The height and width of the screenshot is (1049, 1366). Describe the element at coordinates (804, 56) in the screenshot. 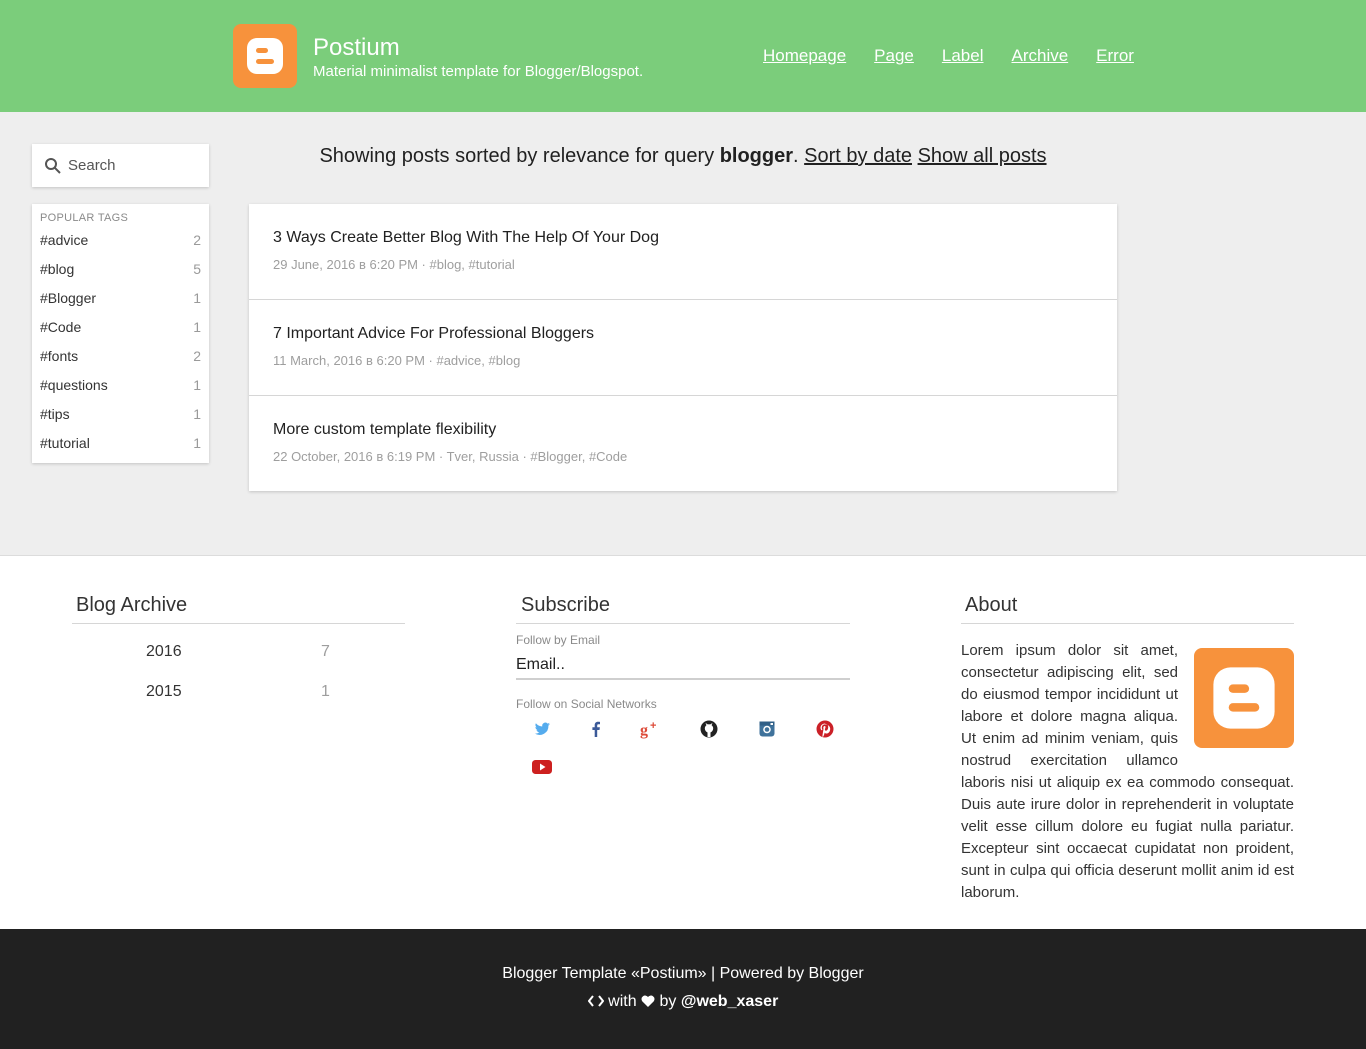

I see `nav-homepage: Homepage` at that location.